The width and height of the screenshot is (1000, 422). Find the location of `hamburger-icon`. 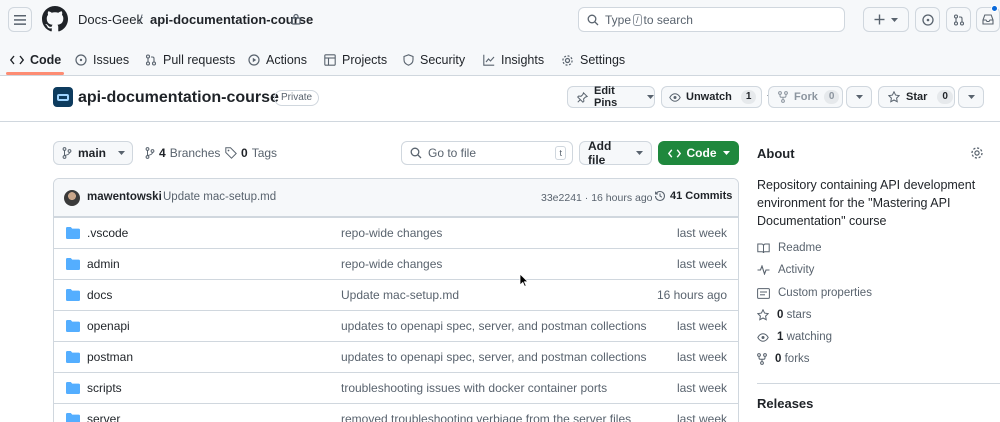

hamburger-icon is located at coordinates (20, 19).